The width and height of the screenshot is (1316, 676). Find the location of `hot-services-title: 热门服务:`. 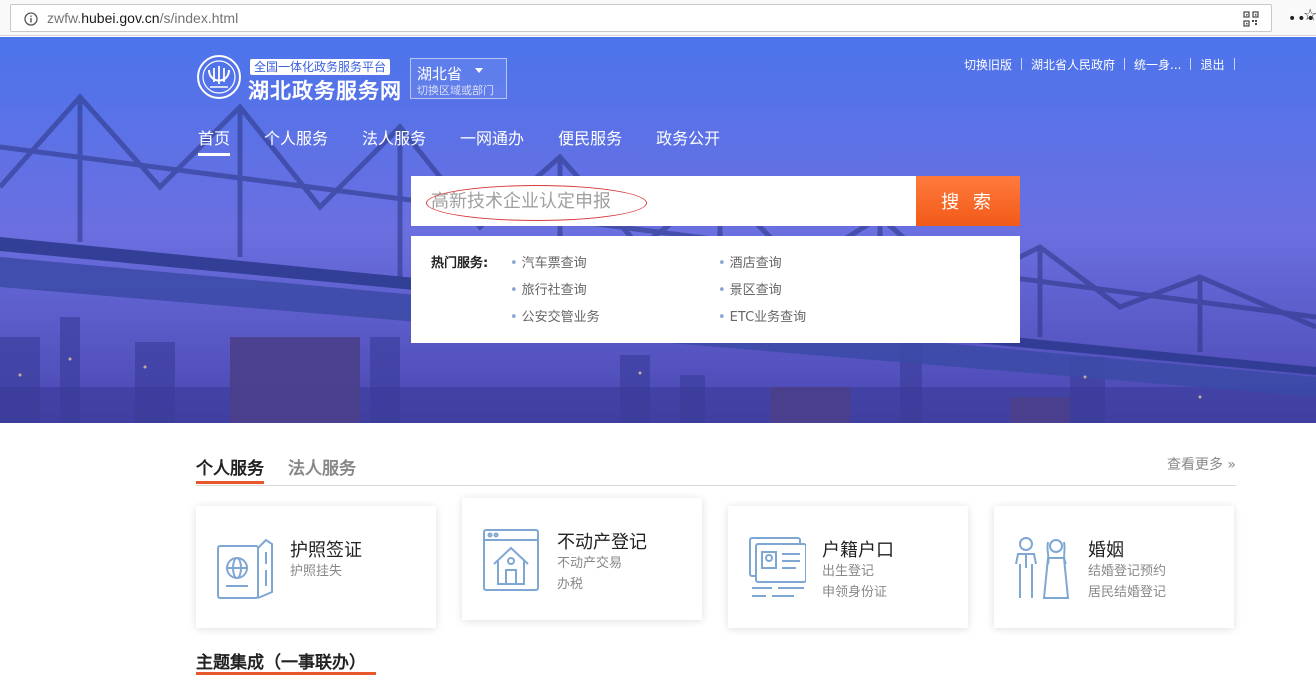

hot-services-title: 热门服务: is located at coordinates (460, 263).